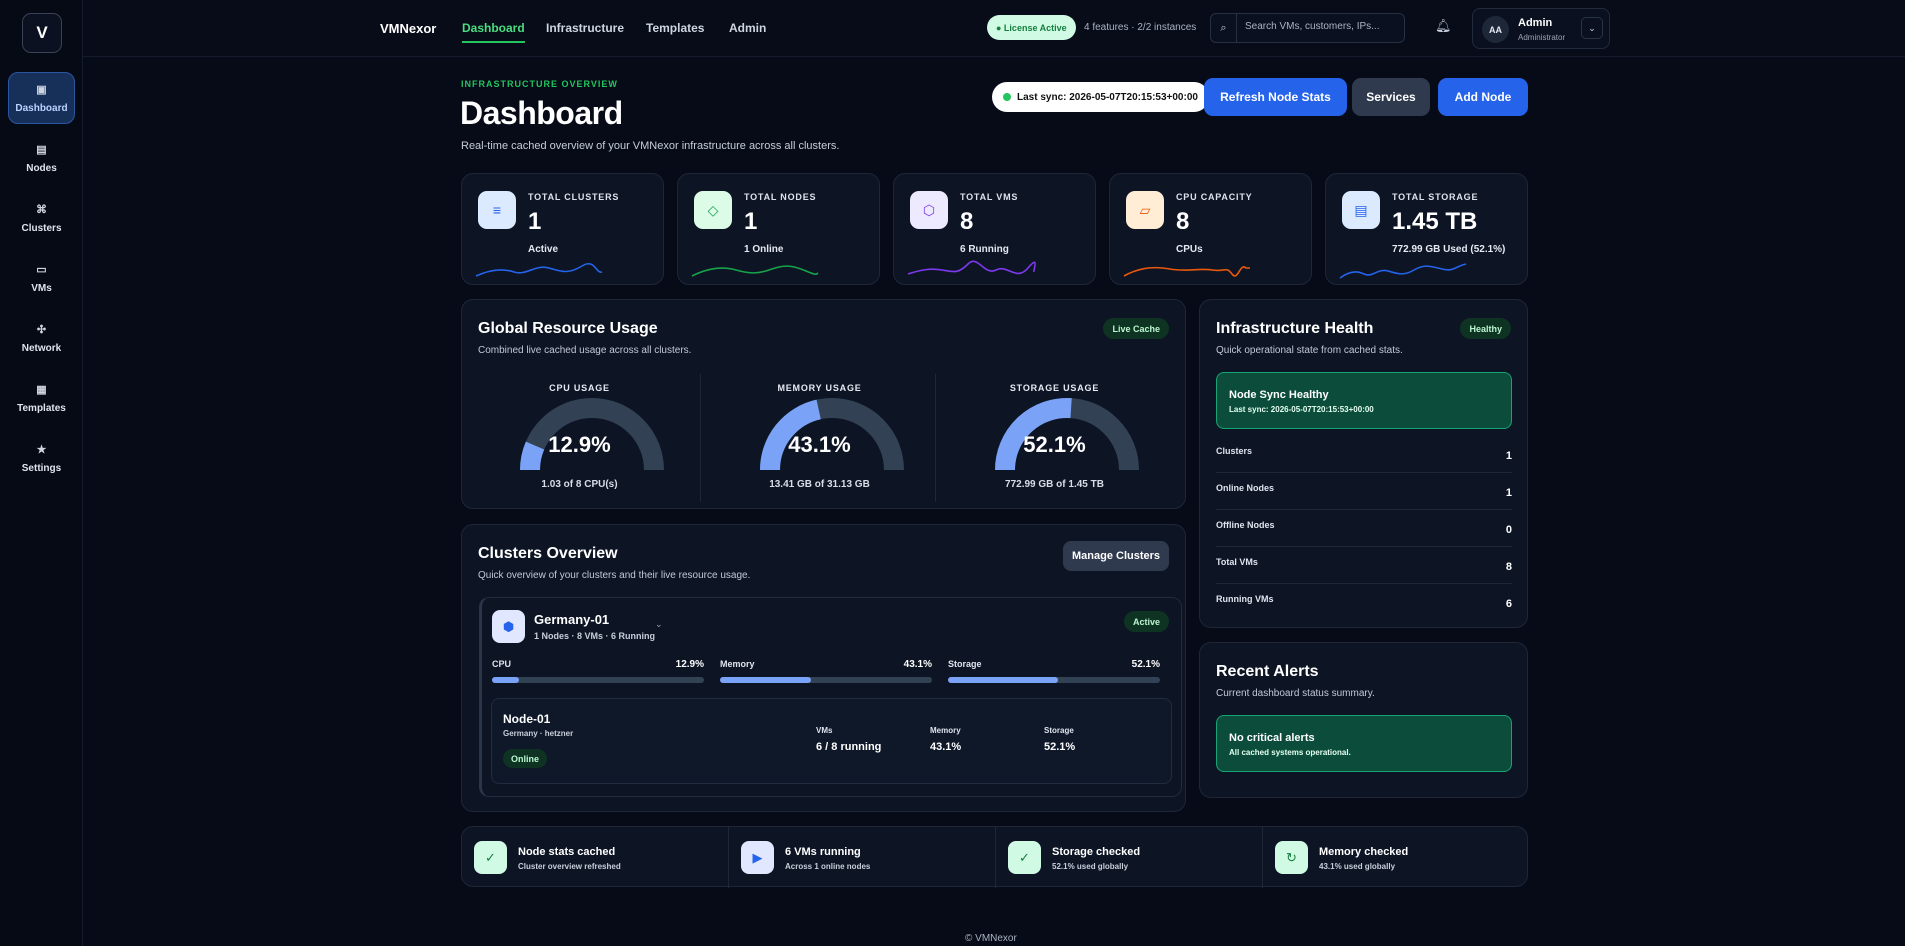 The image size is (1905, 946). Describe the element at coordinates (828, 866) in the screenshot. I see `status-sub: Across 1 online nodes` at that location.